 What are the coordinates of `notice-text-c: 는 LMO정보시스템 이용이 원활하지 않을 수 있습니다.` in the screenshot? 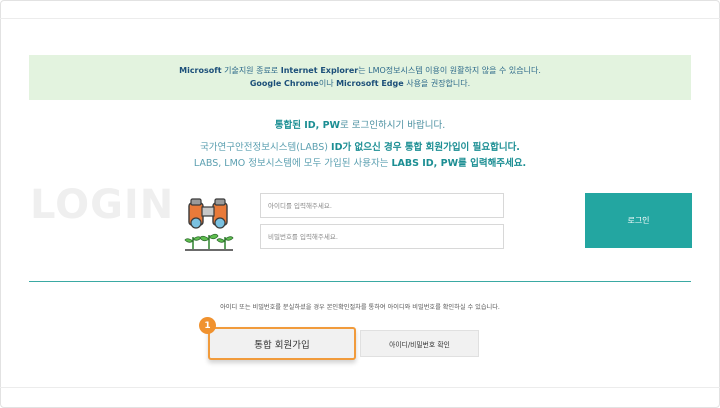 It's located at (449, 70).